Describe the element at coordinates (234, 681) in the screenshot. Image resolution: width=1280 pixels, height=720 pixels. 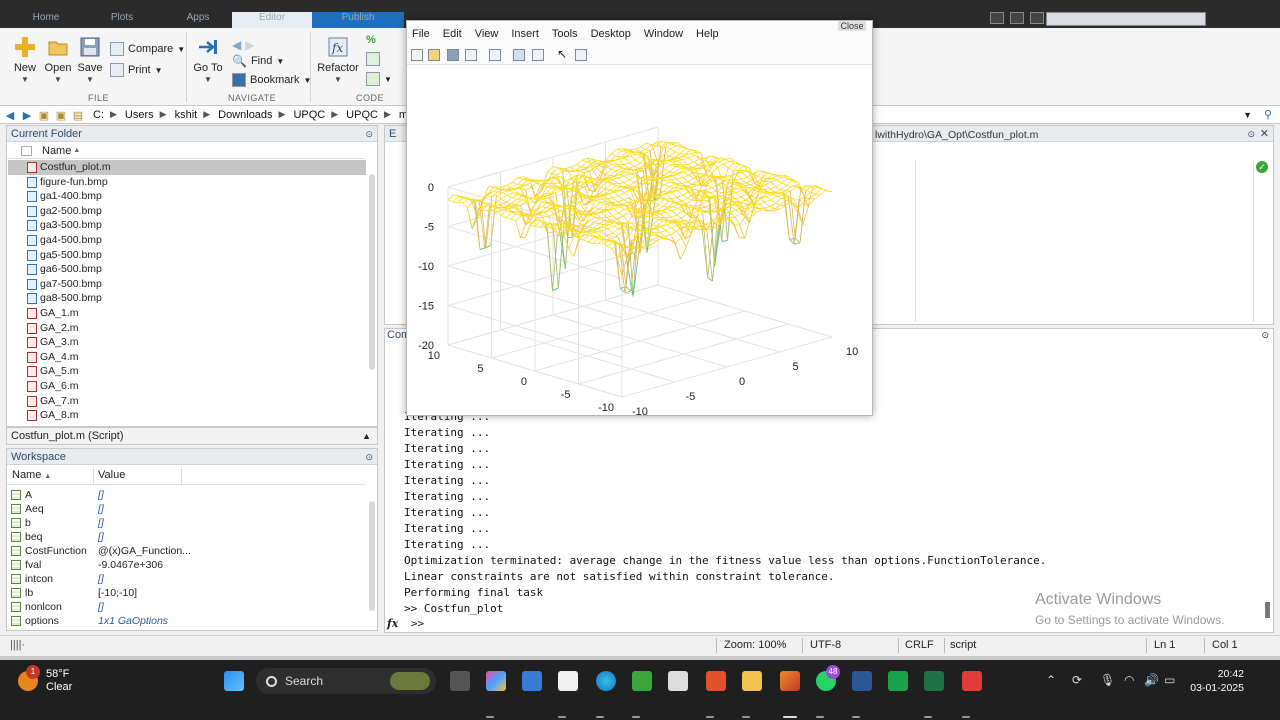
I see `windows-start-icon` at that location.